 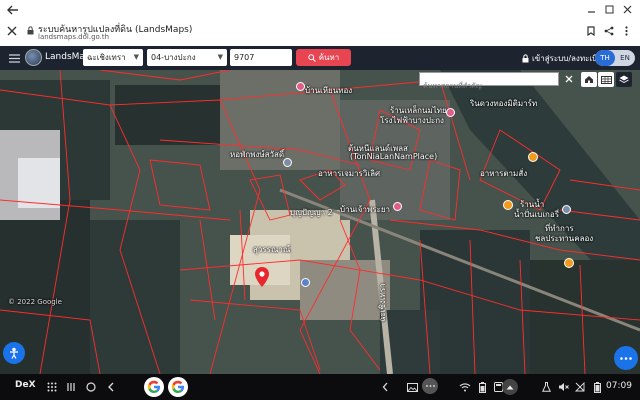 What do you see at coordinates (625, 58) in the screenshot?
I see `lang-en-button: EN` at bounding box center [625, 58].